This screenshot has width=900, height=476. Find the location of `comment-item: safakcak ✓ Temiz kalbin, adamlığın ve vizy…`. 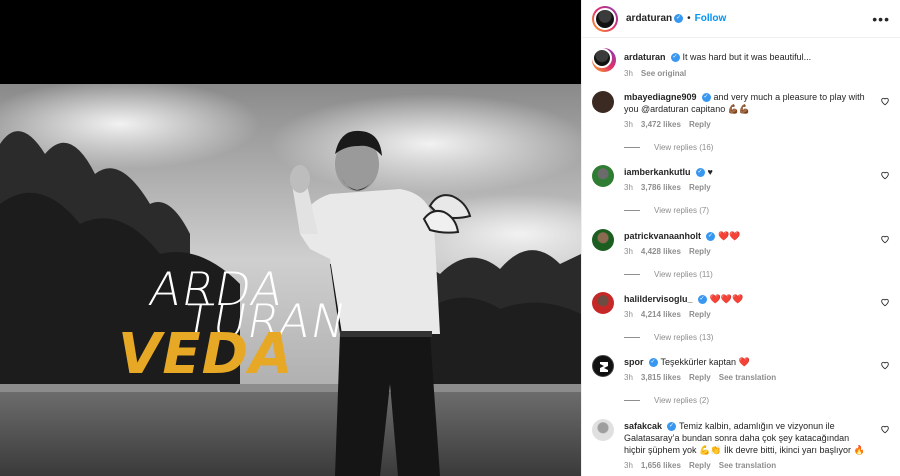

comment-item: safakcak ✓ Temiz kalbin, adamlığın ve vizy… is located at coordinates (741, 444).